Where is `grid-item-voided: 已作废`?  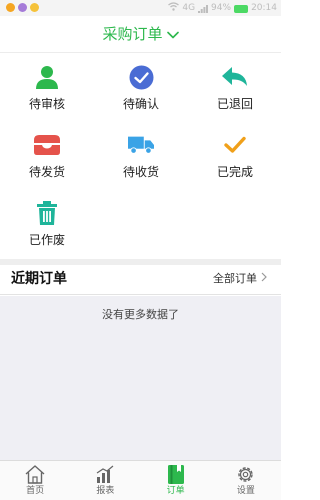 grid-item-voided: 已作废 is located at coordinates (47, 223).